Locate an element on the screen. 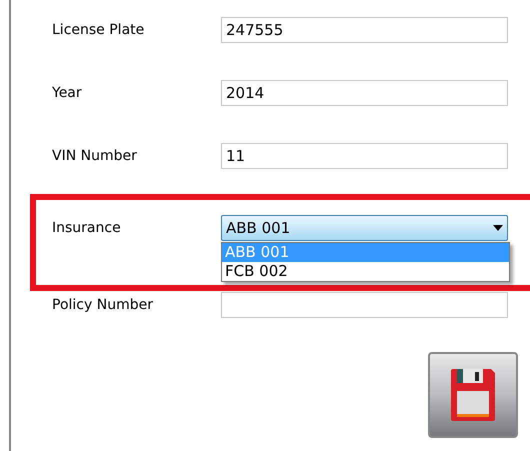  field-label: License Plate is located at coordinates (99, 30).